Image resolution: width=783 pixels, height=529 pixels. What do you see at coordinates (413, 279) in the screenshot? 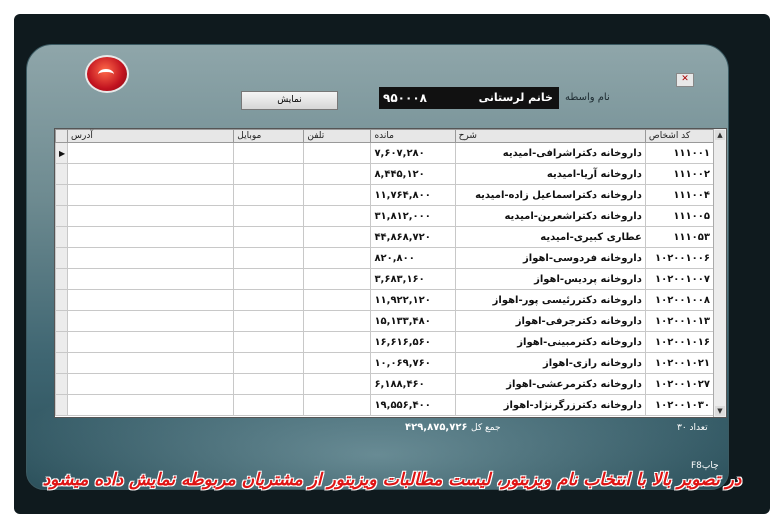
I see `cell-balance: ۳,۶۸۳,۱۶۰` at bounding box center [413, 279].